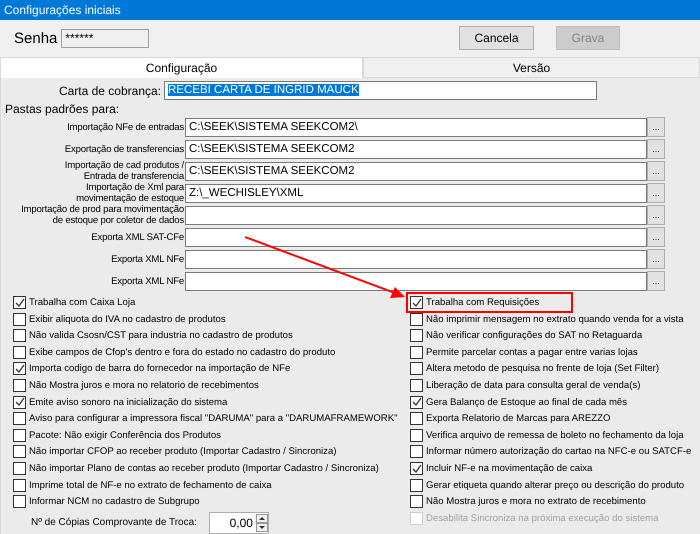  Describe the element at coordinates (159, 368) in the screenshot. I see `option-label: Importa codigo de barra do fornecedor na importação de NFe` at that location.